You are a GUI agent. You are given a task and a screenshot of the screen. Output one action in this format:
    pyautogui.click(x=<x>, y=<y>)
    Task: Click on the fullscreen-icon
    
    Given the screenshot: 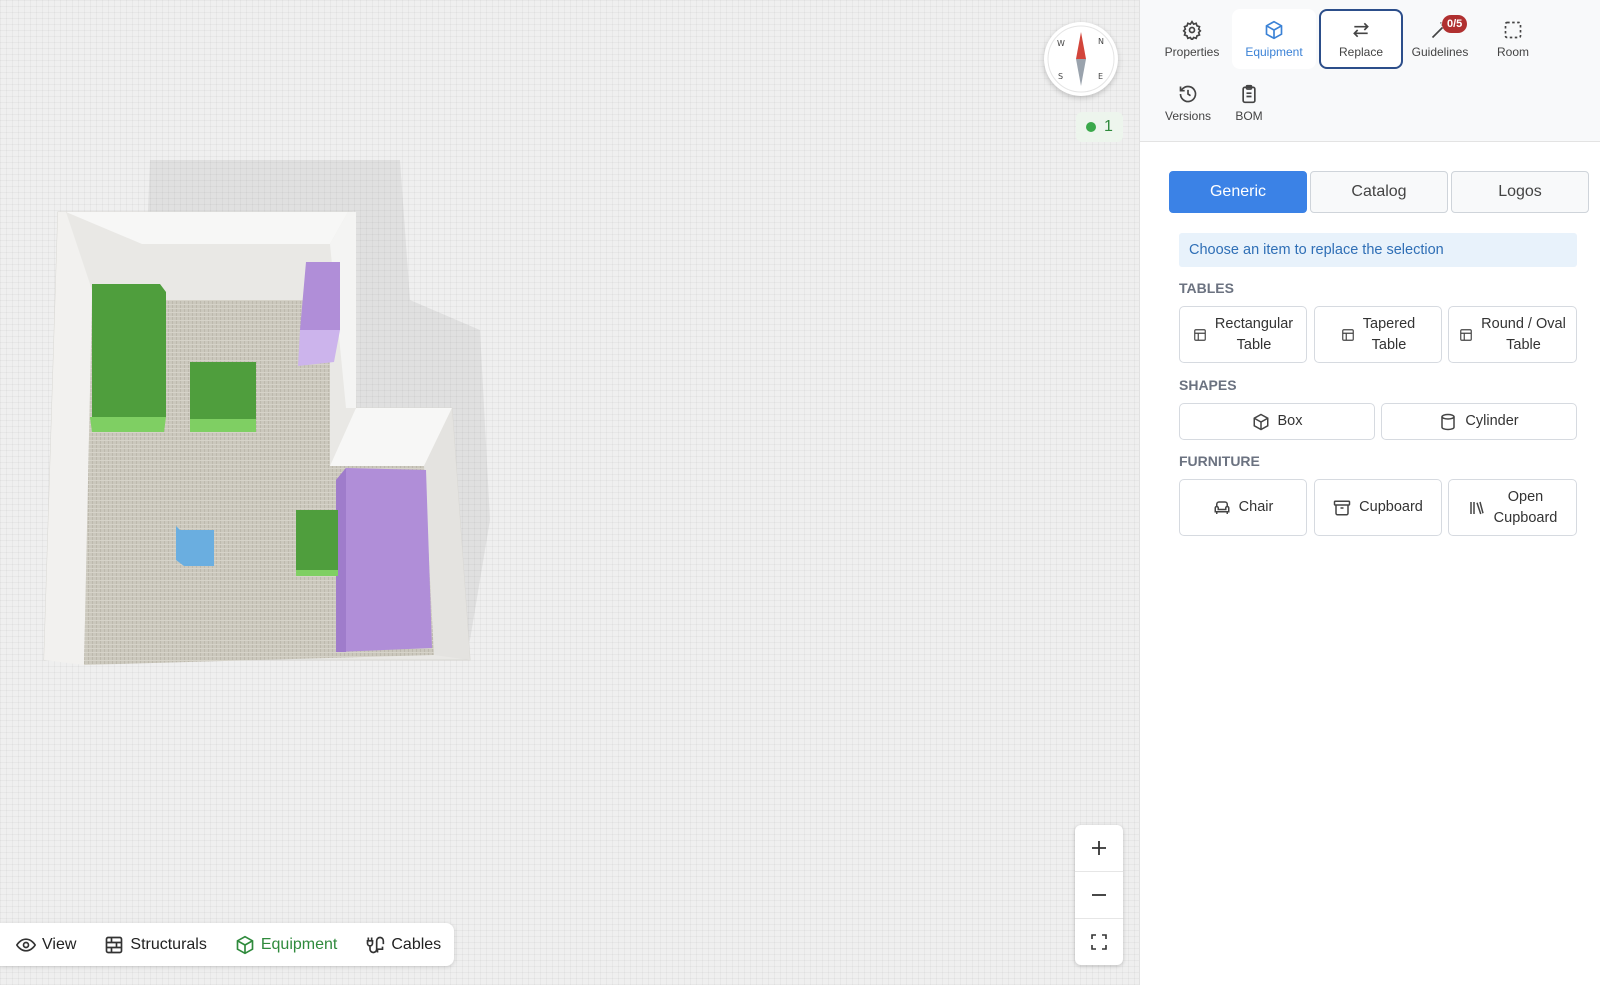 What is the action you would take?
    pyautogui.click(x=1099, y=942)
    